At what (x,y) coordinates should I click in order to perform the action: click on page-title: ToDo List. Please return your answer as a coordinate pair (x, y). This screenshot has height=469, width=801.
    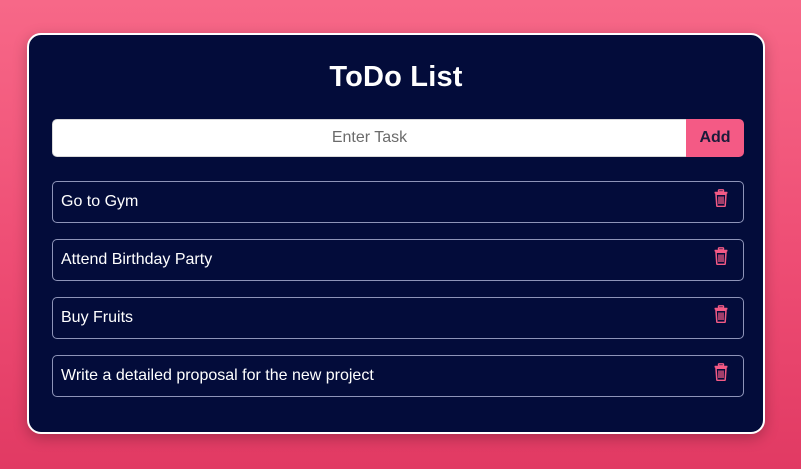
    Looking at the image, I should click on (396, 77).